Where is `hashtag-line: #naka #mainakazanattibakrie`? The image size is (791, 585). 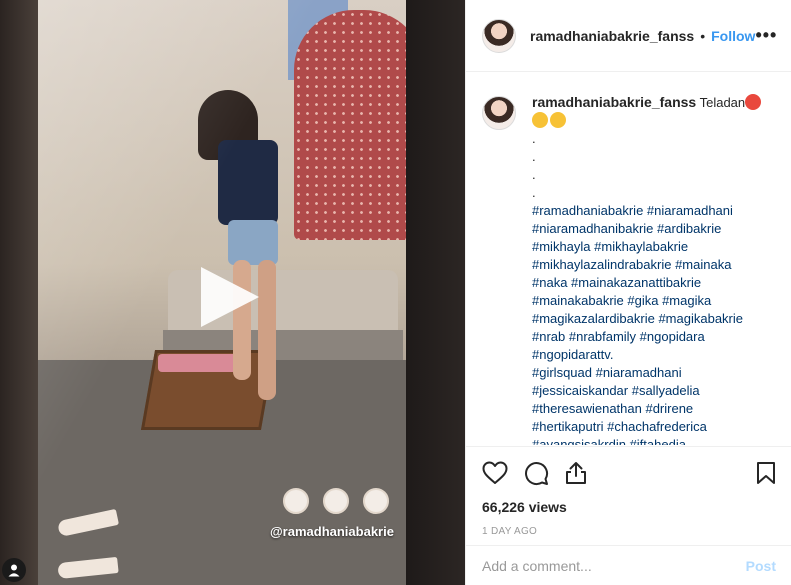
hashtag-line: #naka #mainakazanattibakrie is located at coordinates (616, 282).